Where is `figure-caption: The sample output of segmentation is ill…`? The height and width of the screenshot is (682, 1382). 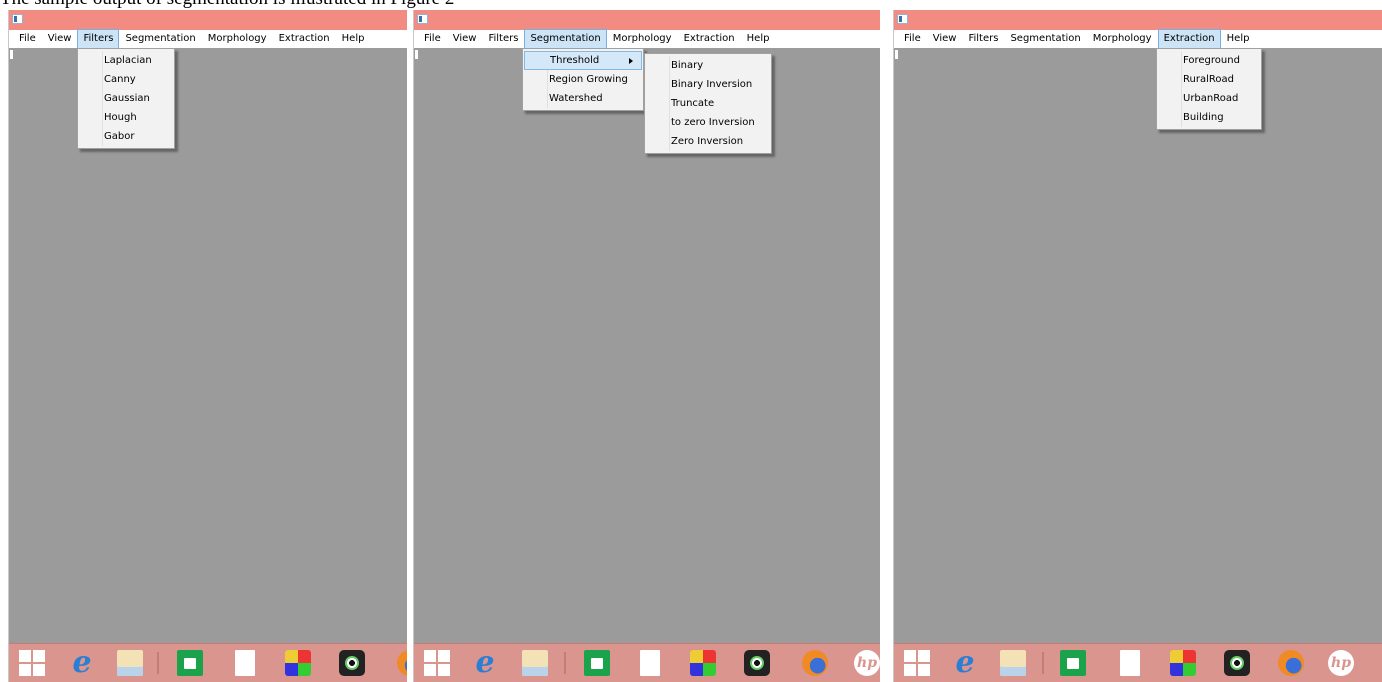
figure-caption: The sample output of segmentation is ill… is located at coordinates (227, 5).